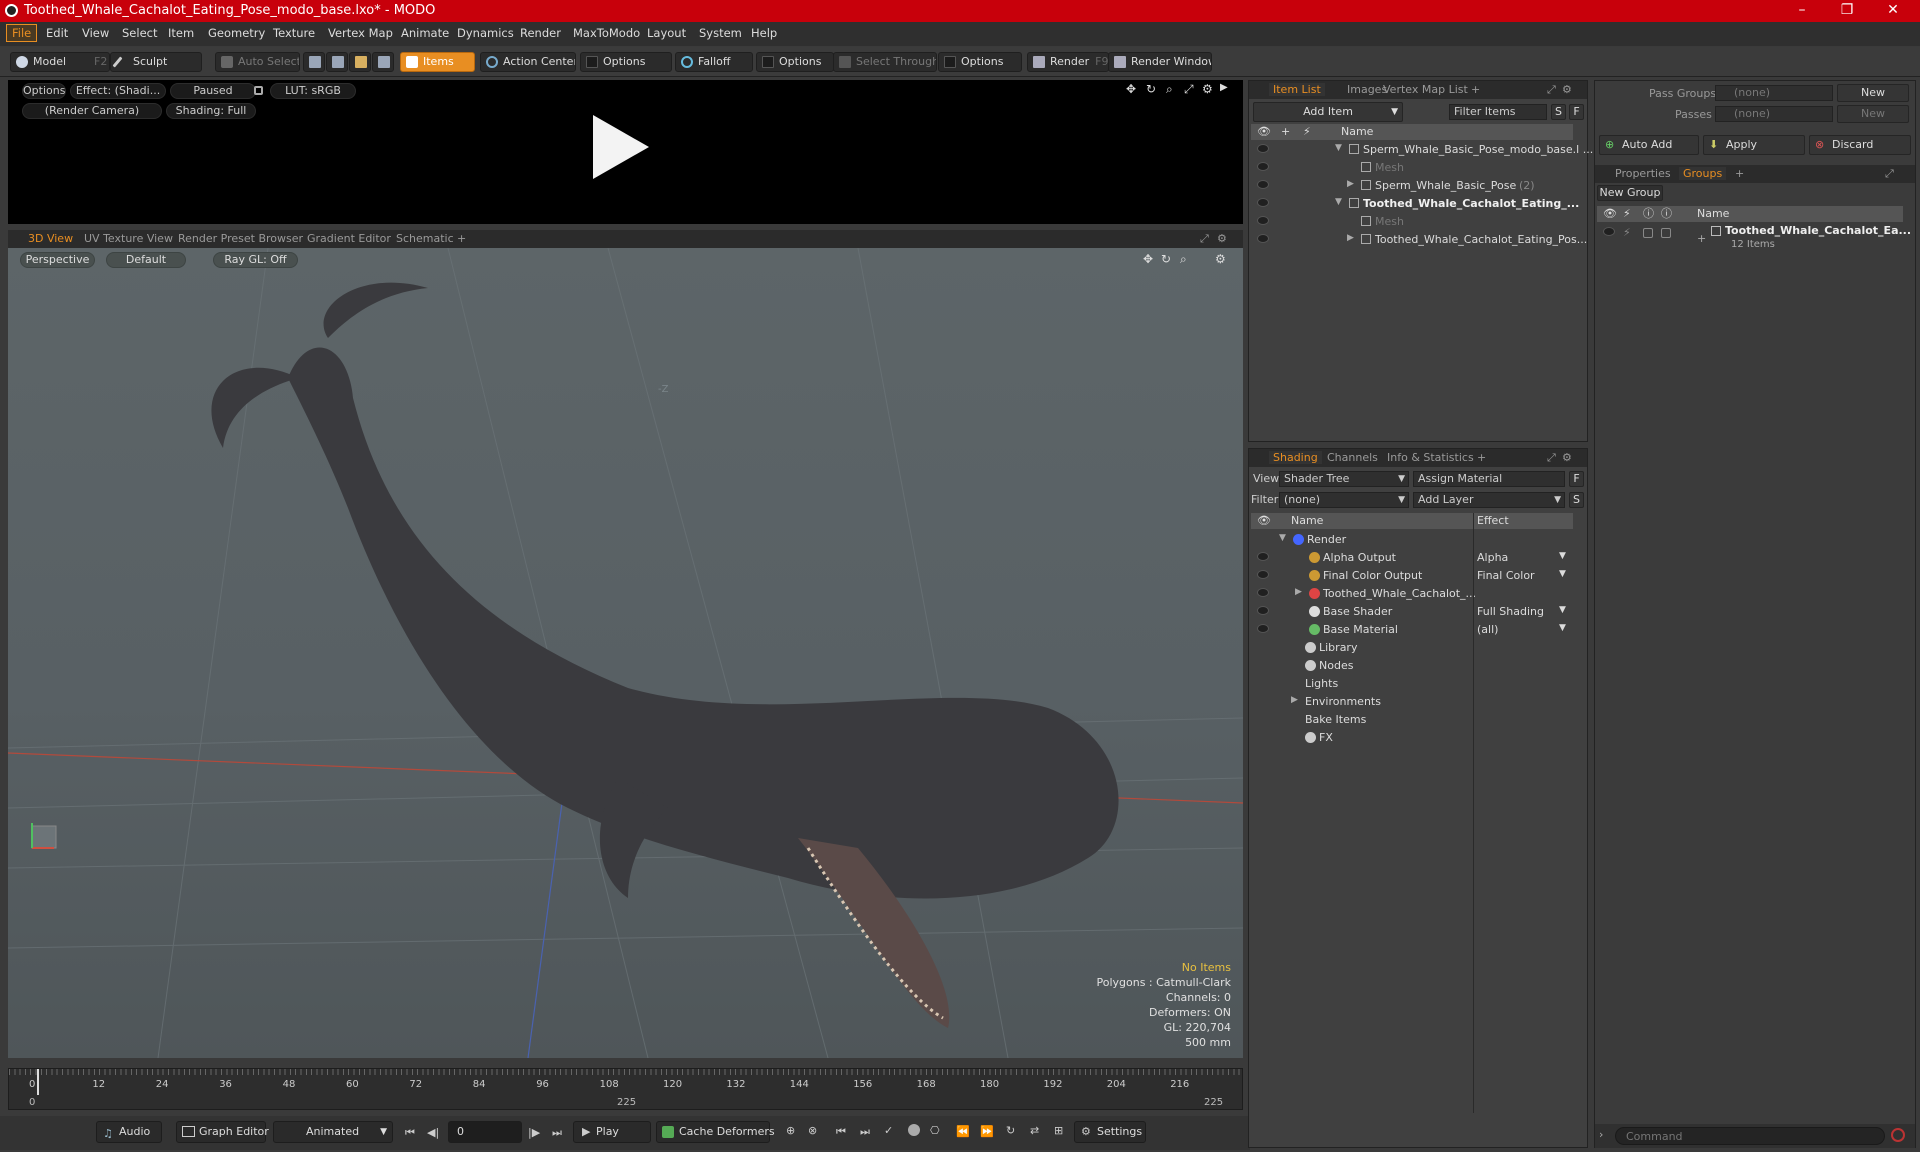  What do you see at coordinates (1010, 1130) in the screenshot?
I see `loop-icon: ↻` at bounding box center [1010, 1130].